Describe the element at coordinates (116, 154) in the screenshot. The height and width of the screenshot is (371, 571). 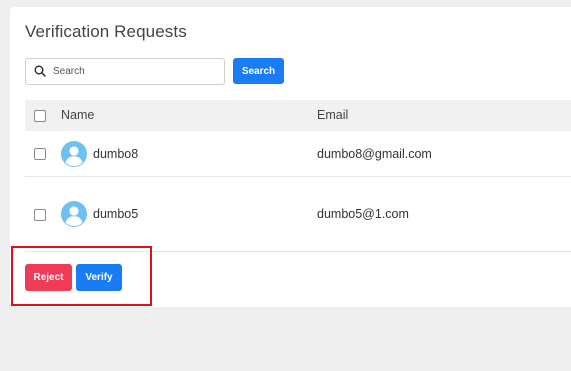
I see `row-name: dumbo8` at that location.